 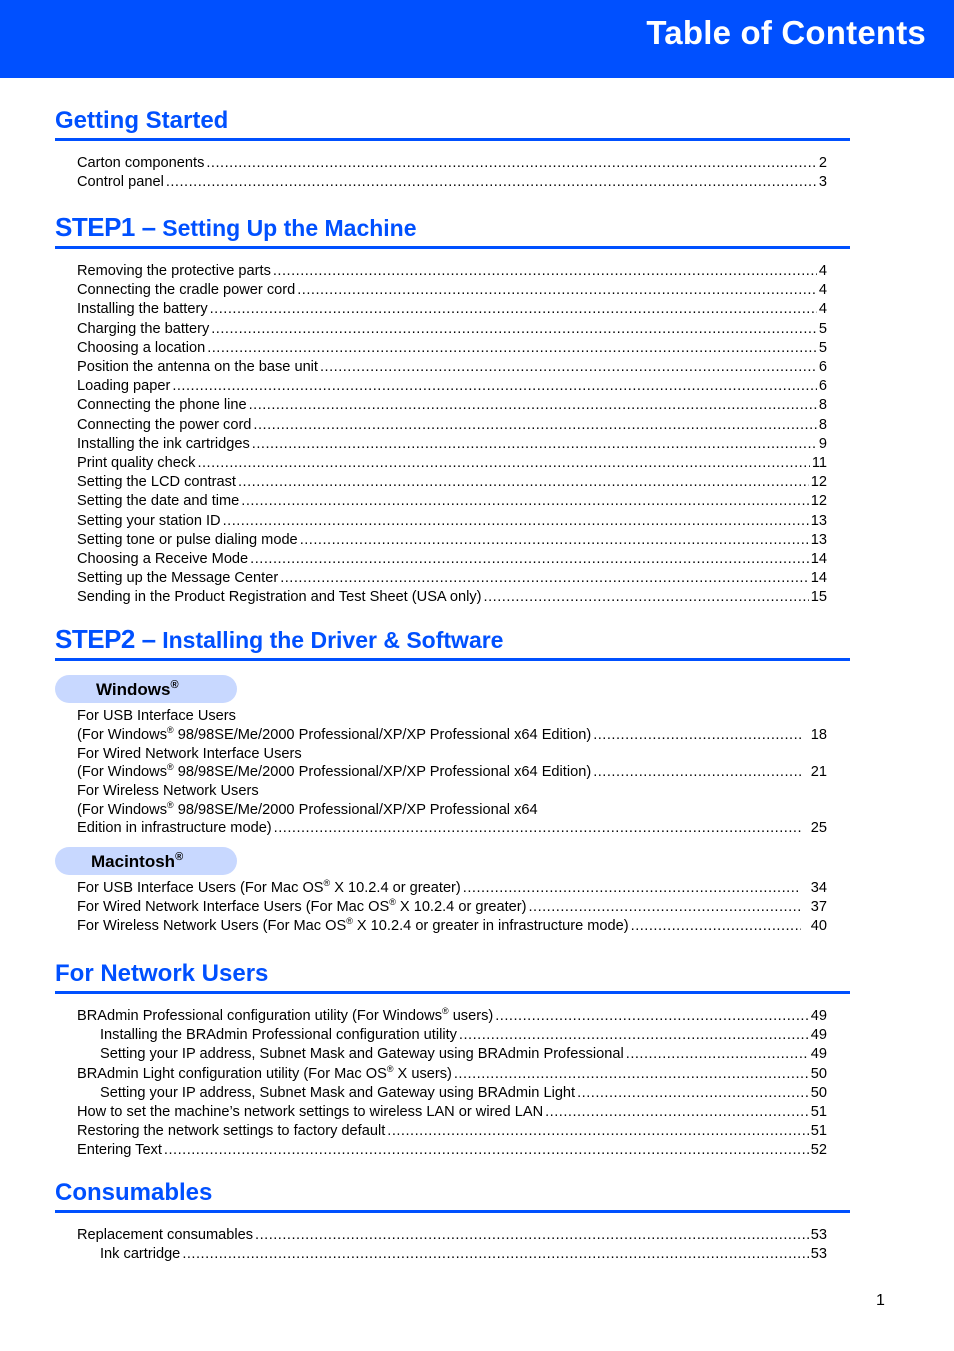 What do you see at coordinates (822, 443) in the screenshot?
I see `page-ref: 9` at bounding box center [822, 443].